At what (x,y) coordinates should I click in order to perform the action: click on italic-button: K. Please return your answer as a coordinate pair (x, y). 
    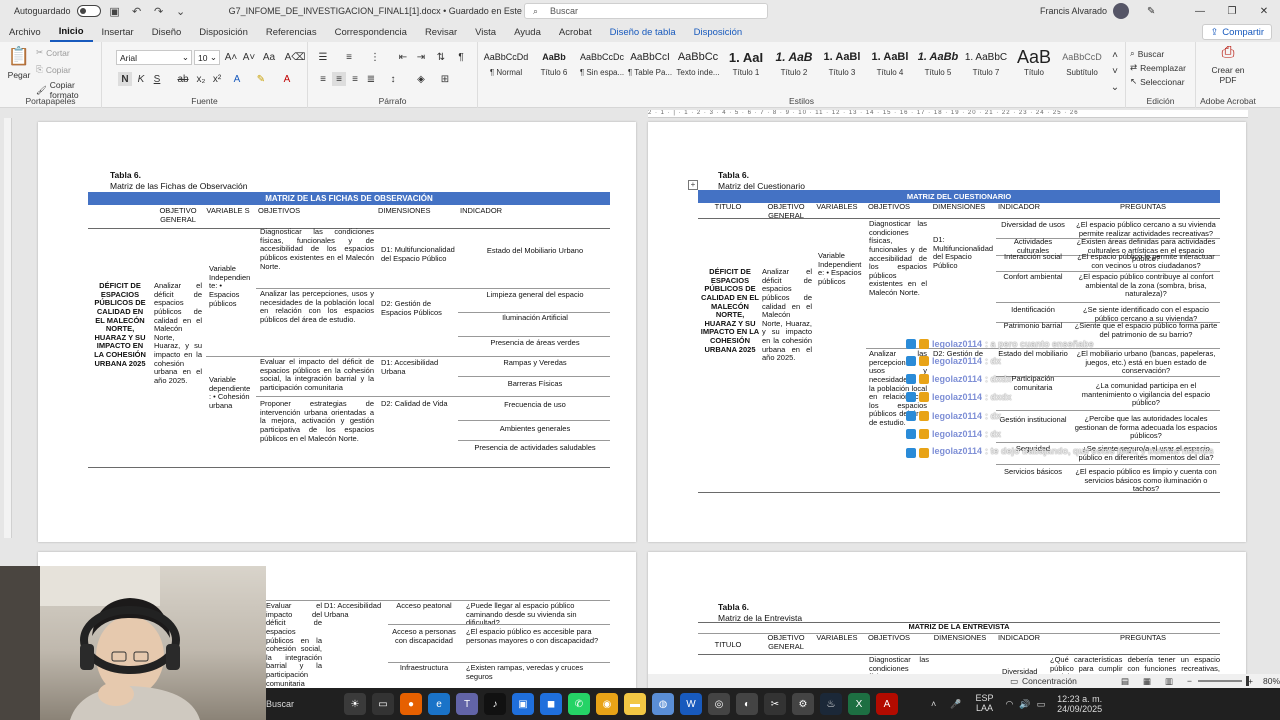
    Looking at the image, I should click on (141, 79).